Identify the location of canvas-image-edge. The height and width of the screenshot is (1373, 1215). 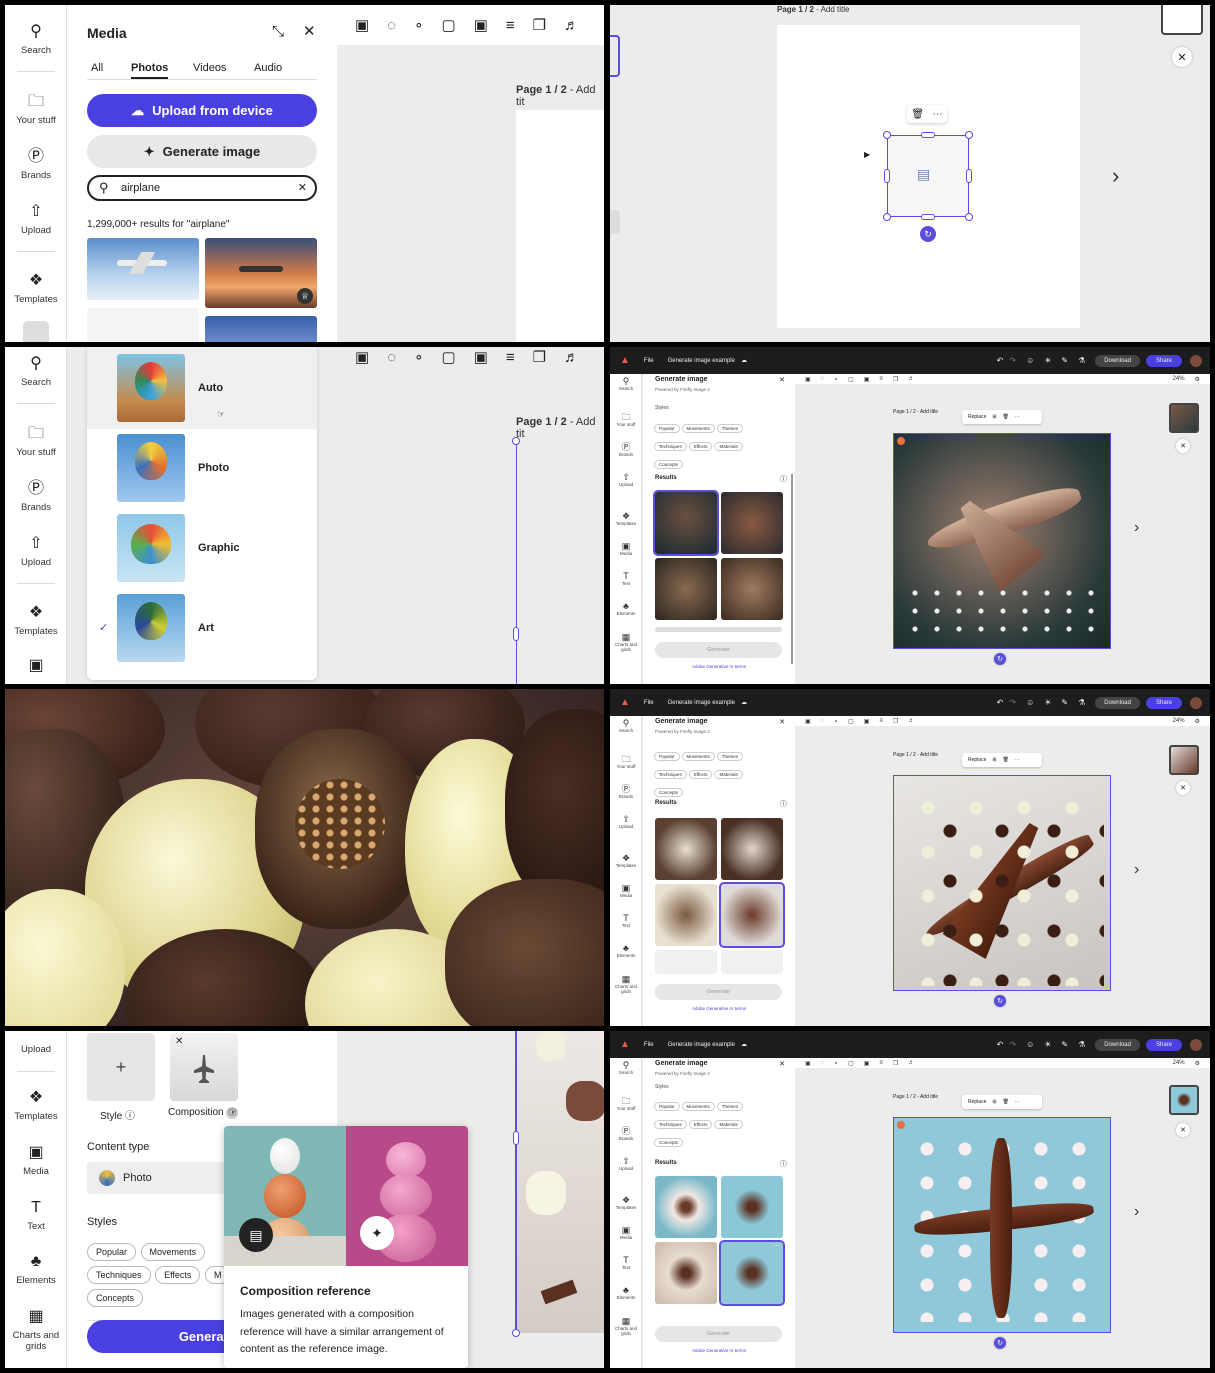
(560, 1182).